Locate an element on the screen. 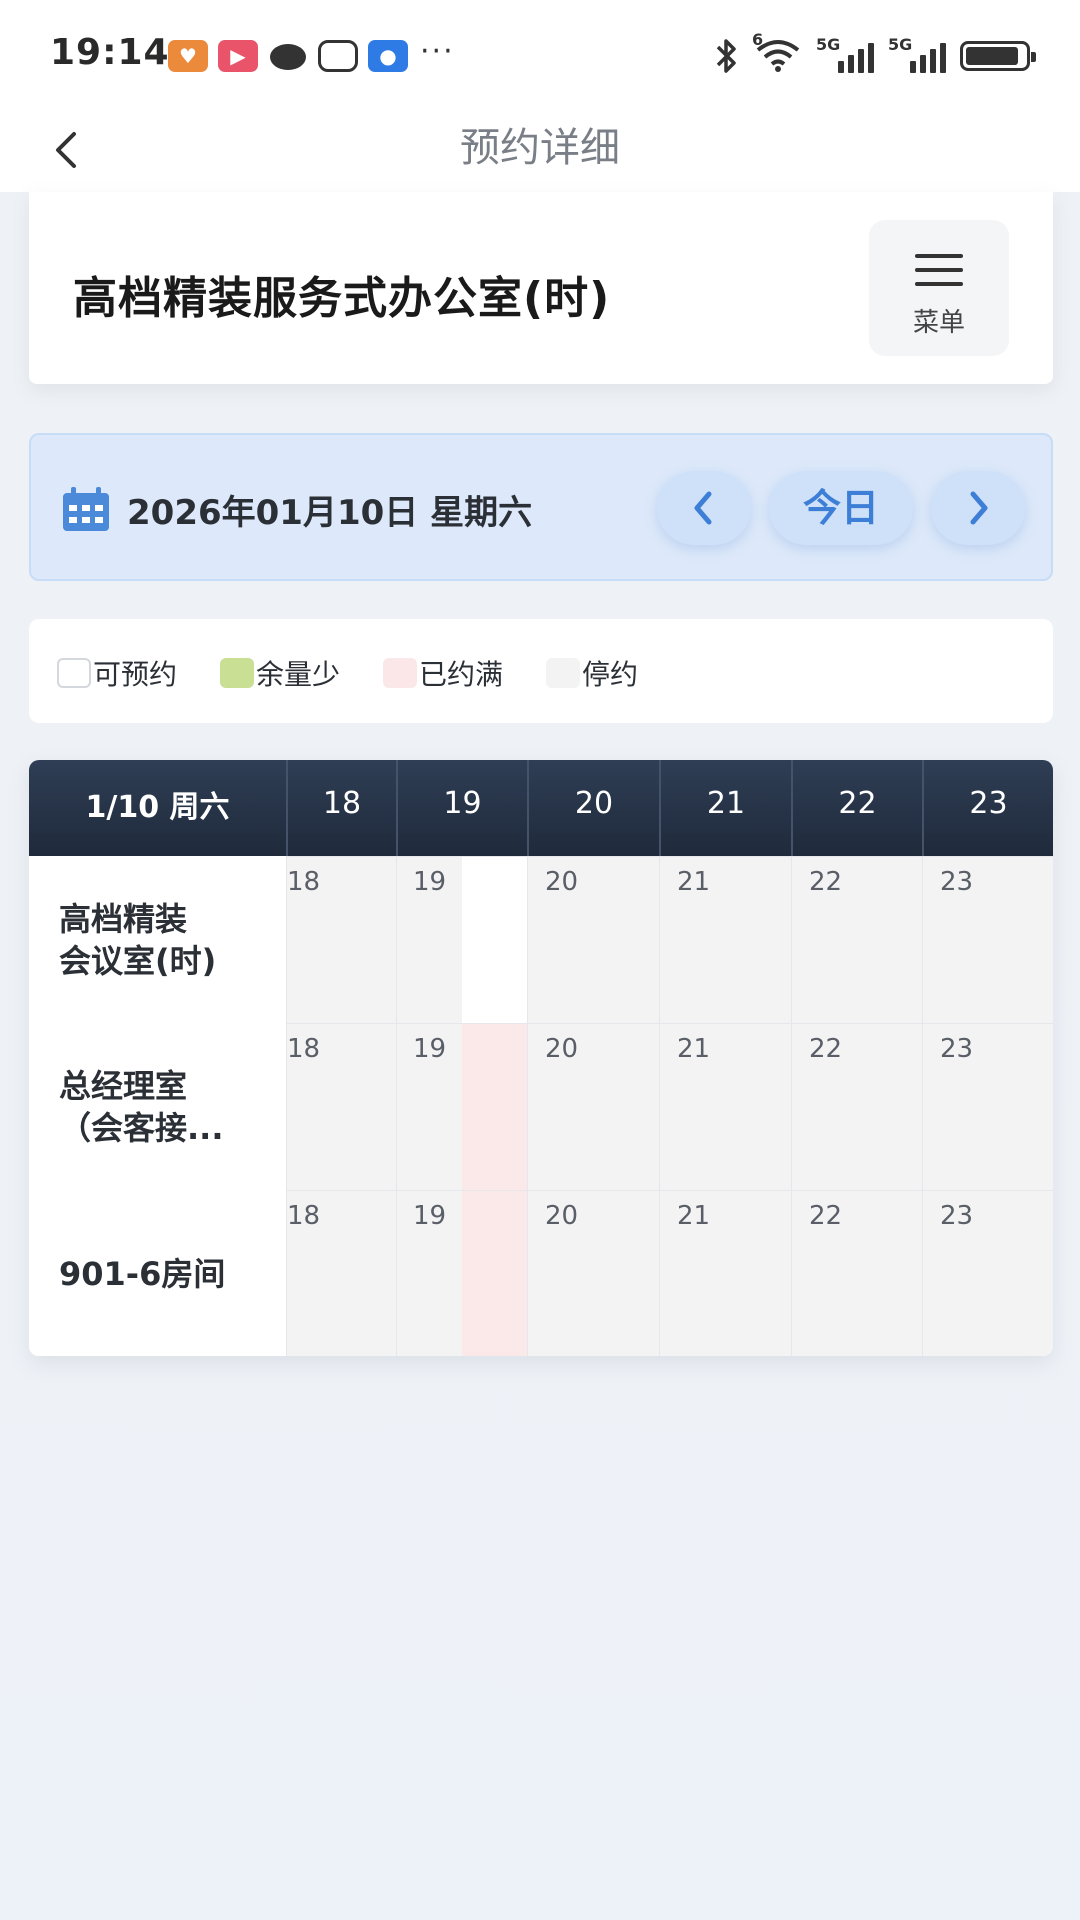 The image size is (1080, 1920). header-hour: 21 is located at coordinates (725, 808).